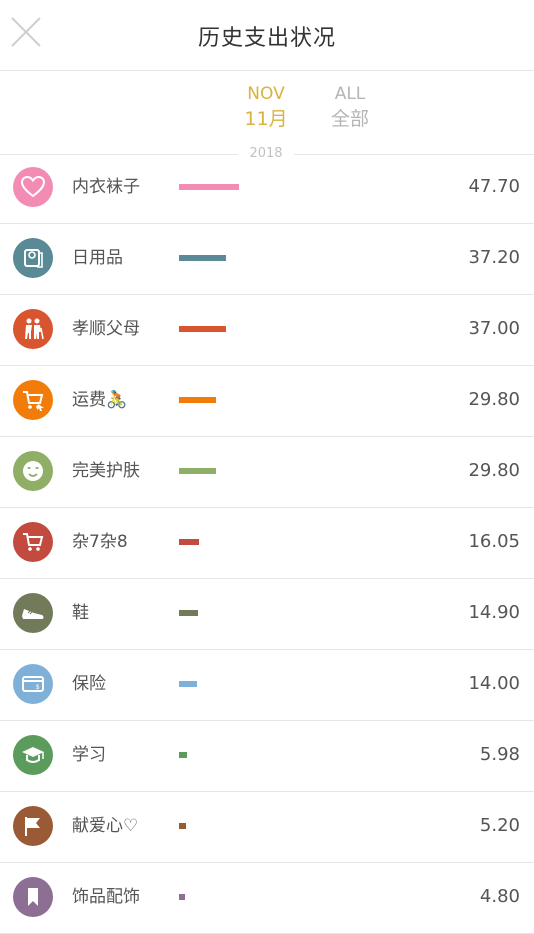 The image size is (534, 934). I want to click on bookmark-icon, so click(33, 897).